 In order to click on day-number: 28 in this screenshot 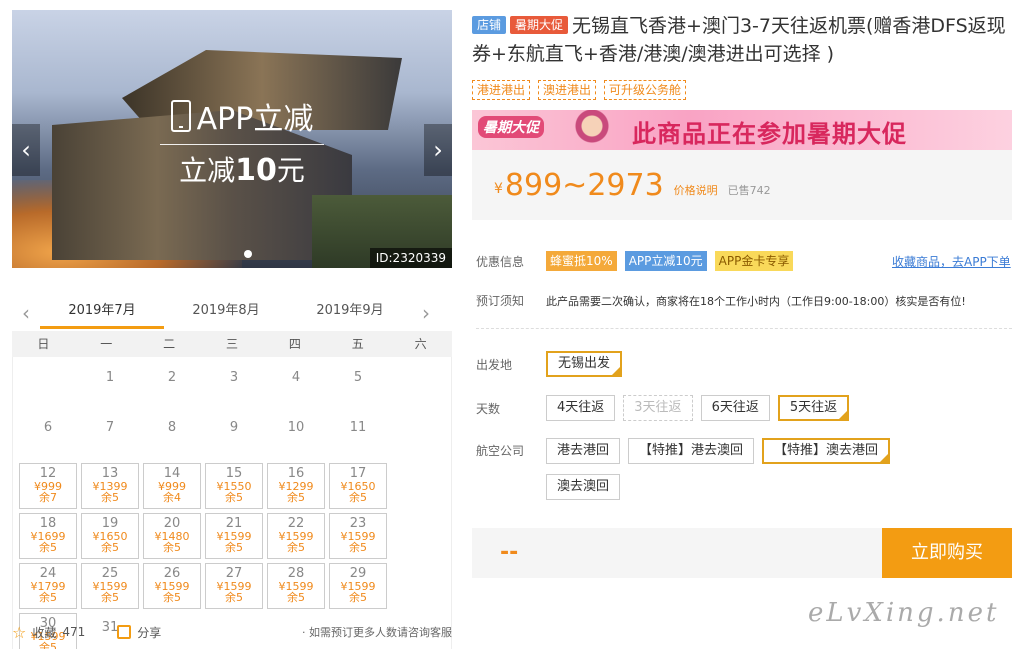, I will do `click(296, 573)`.